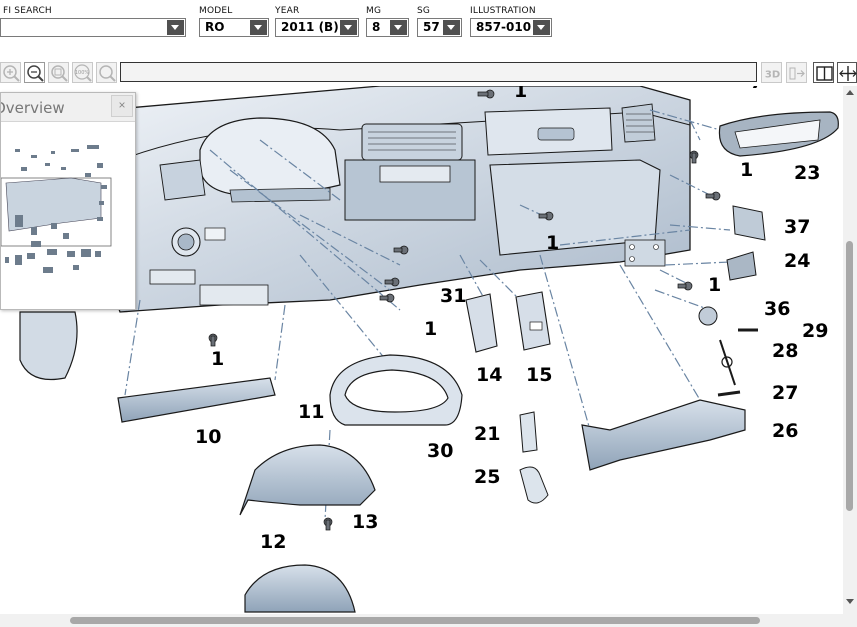 The width and height of the screenshot is (857, 627). I want to click on part-15-switch-panel, so click(533, 321).